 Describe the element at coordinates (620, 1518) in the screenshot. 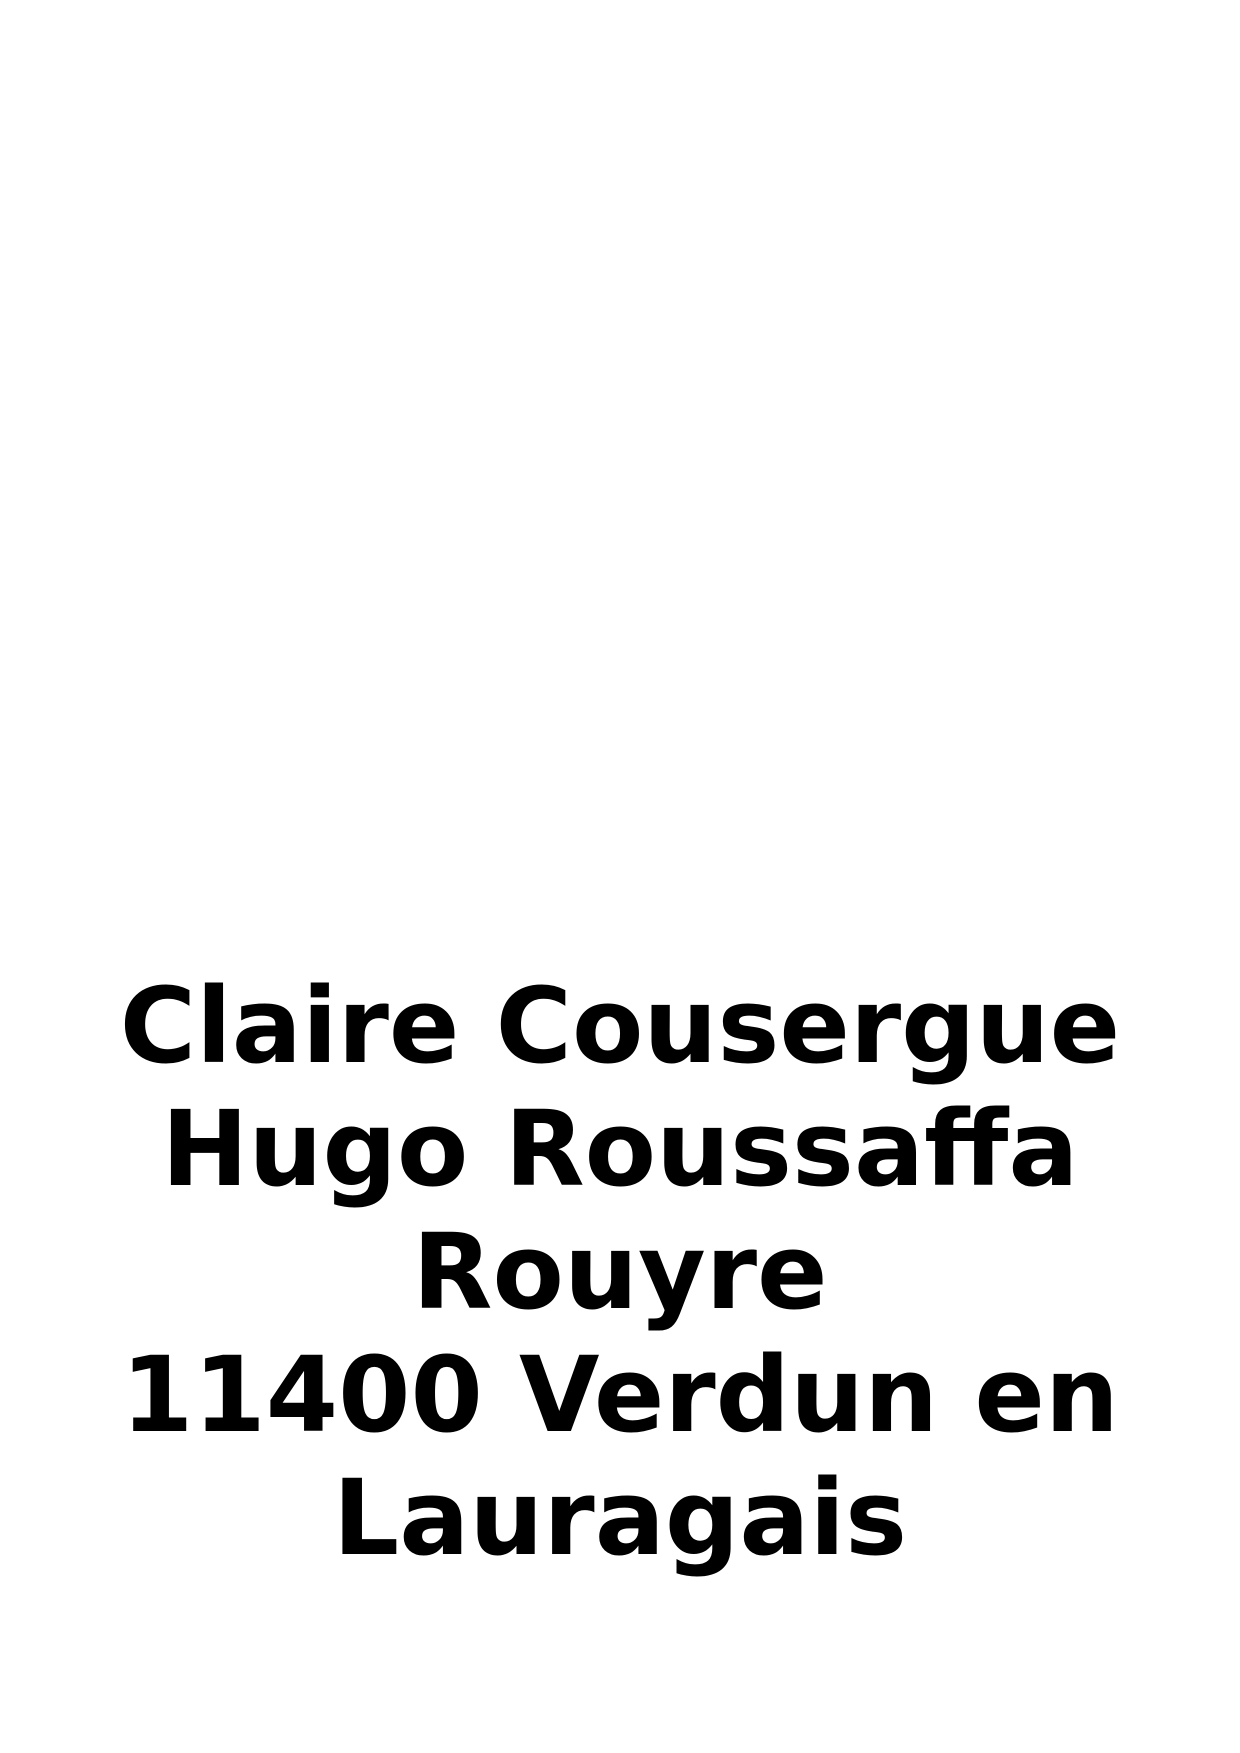

I see `address-line-5: Lauragais` at that location.